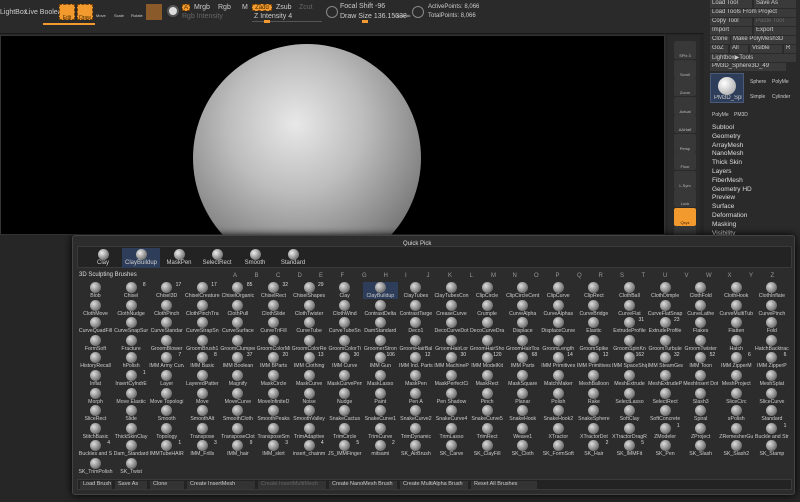  I want to click on menu-layers: Layers, so click(722, 171).